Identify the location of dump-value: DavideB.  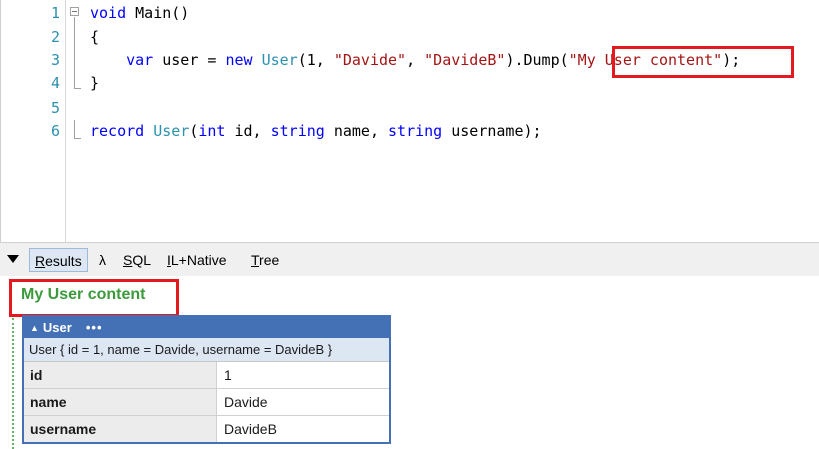
(250, 429).